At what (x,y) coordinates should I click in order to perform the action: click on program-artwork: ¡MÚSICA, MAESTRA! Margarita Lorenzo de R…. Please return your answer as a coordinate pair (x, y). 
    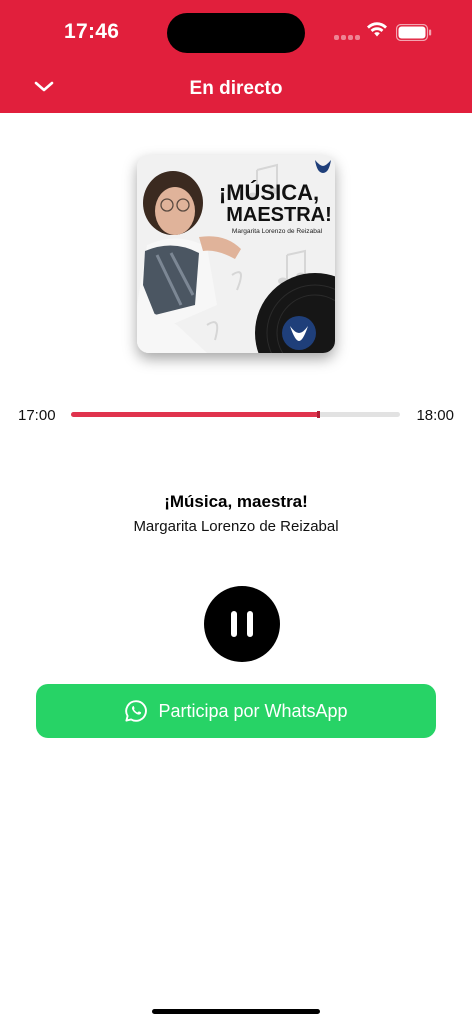
    Looking at the image, I should click on (236, 254).